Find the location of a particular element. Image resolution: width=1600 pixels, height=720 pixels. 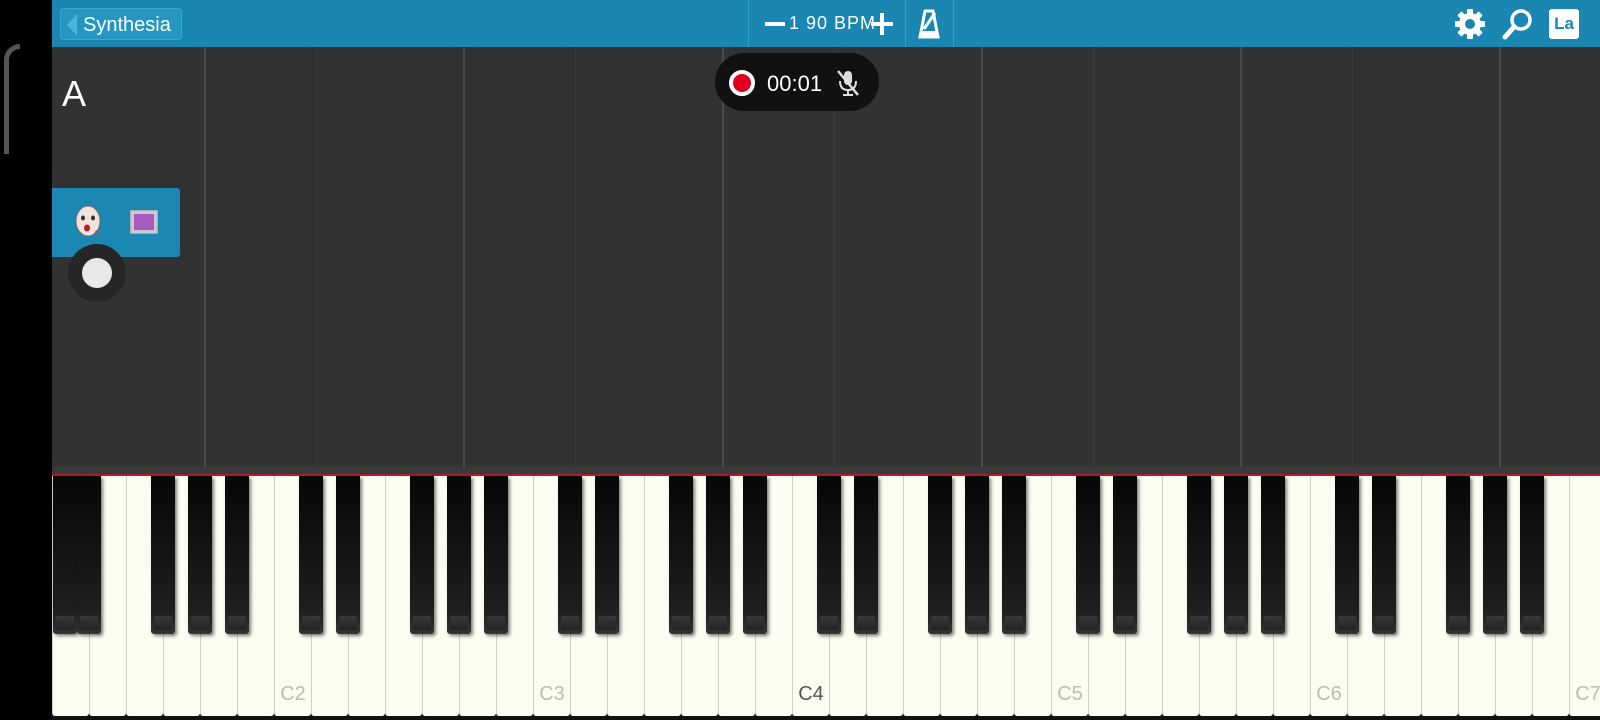

track-panel is located at coordinates (116, 222).